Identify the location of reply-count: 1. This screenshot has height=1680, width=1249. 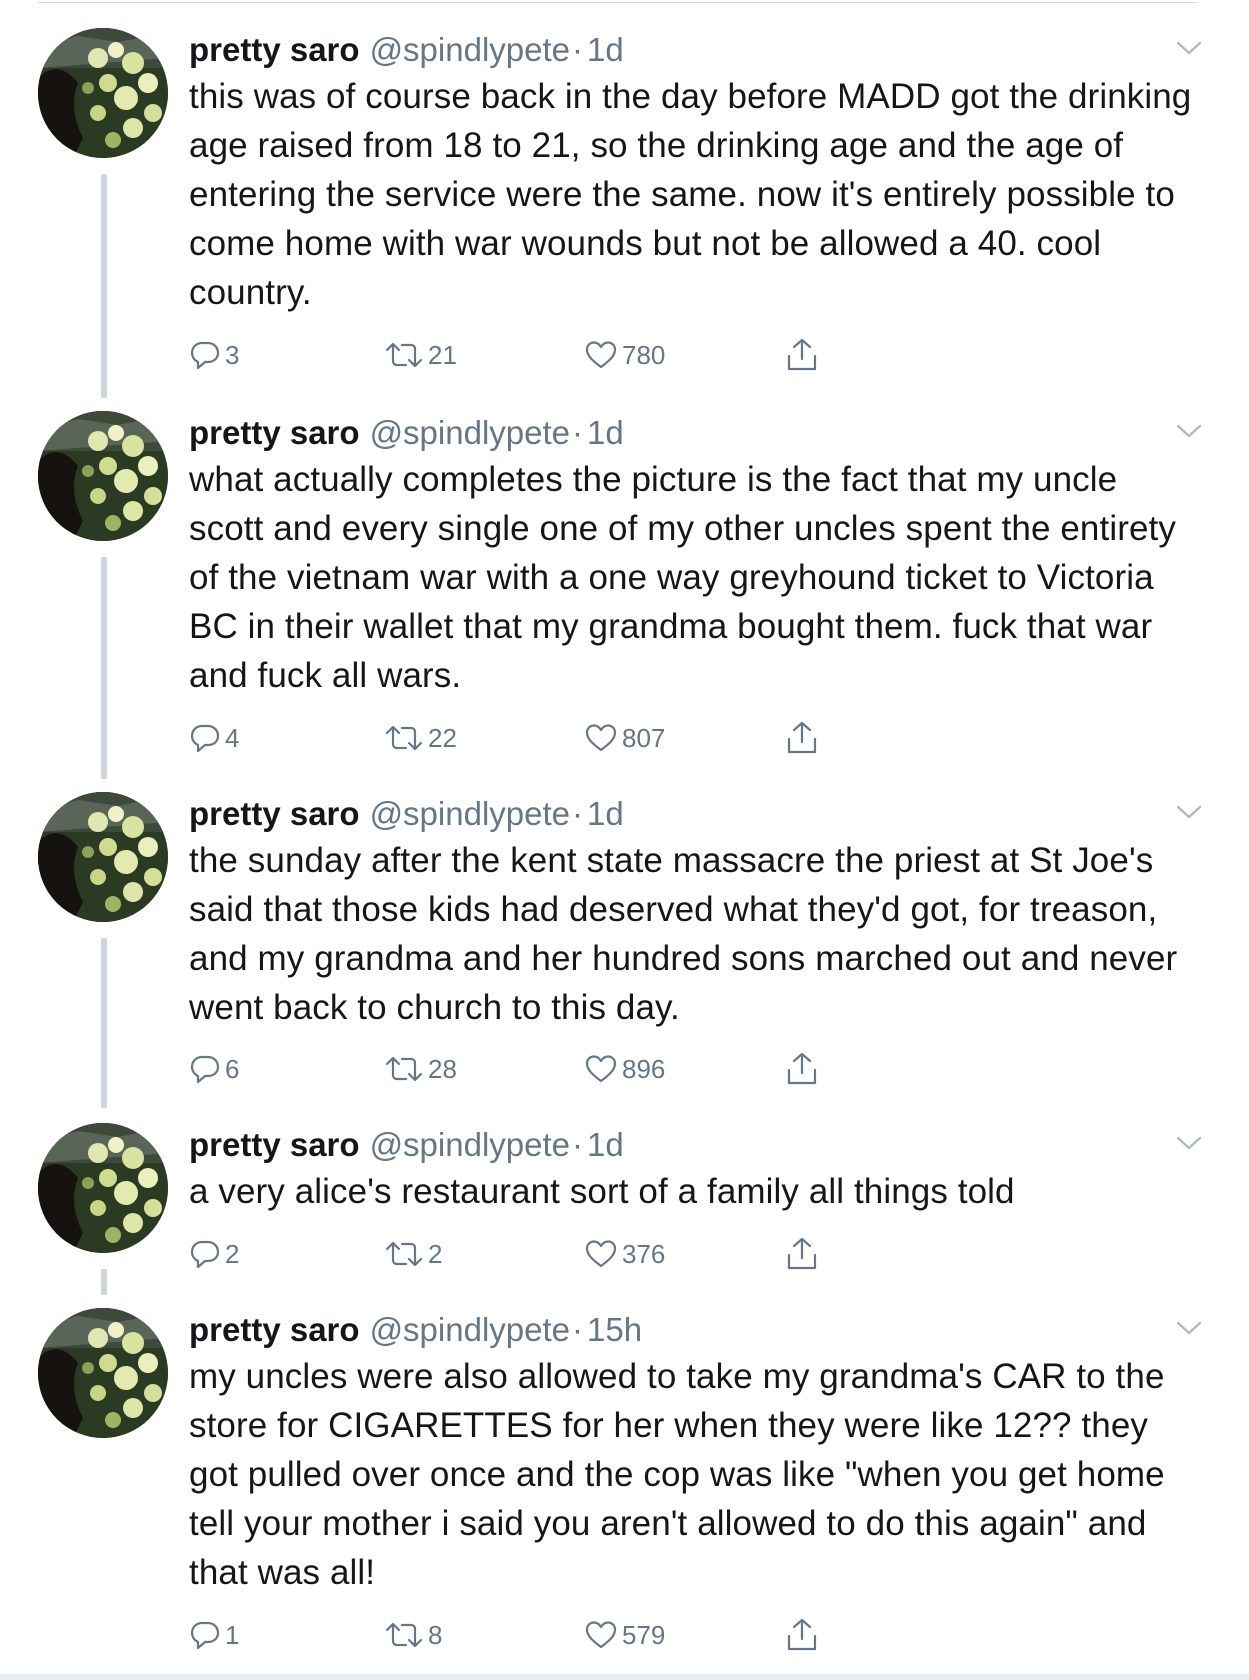
(232, 1634).